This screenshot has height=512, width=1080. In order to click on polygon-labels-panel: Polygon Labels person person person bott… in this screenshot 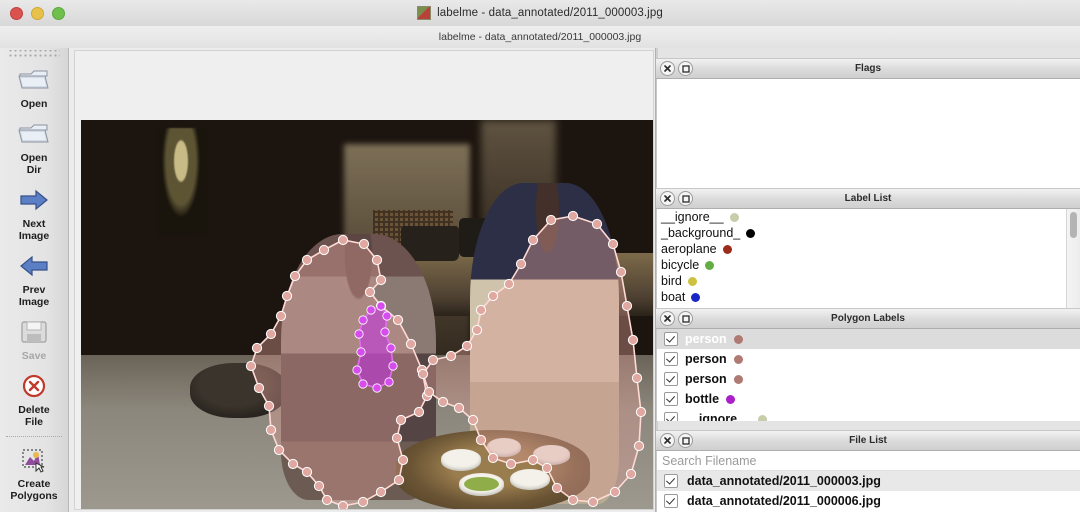, I will do `click(868, 364)`.